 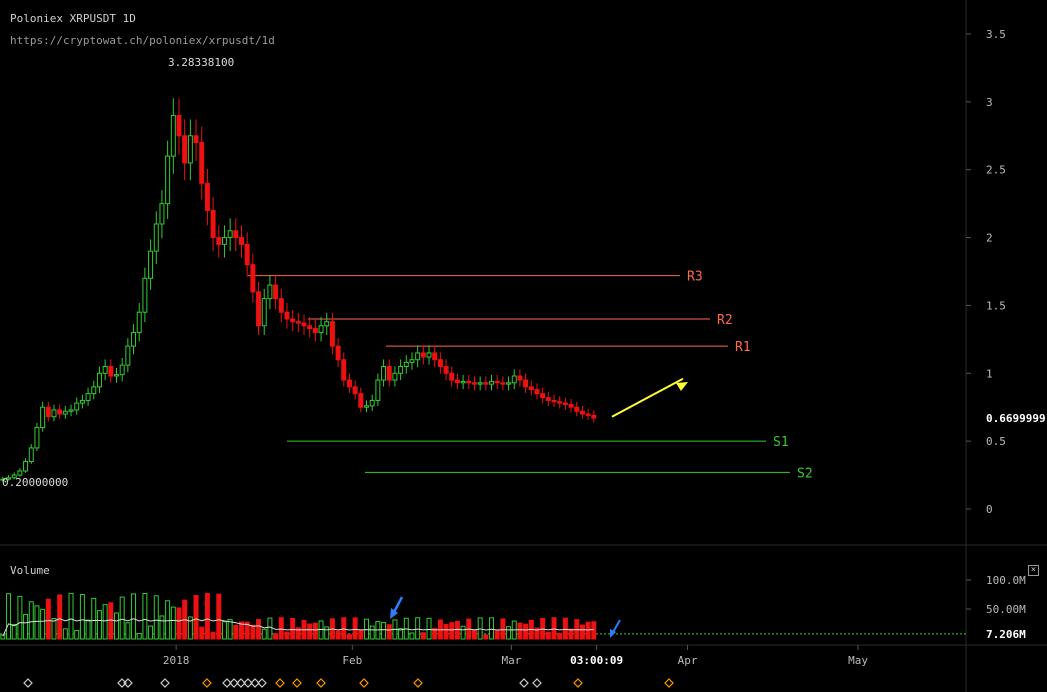 I want to click on time-tick-label: May, so click(x=858, y=660).